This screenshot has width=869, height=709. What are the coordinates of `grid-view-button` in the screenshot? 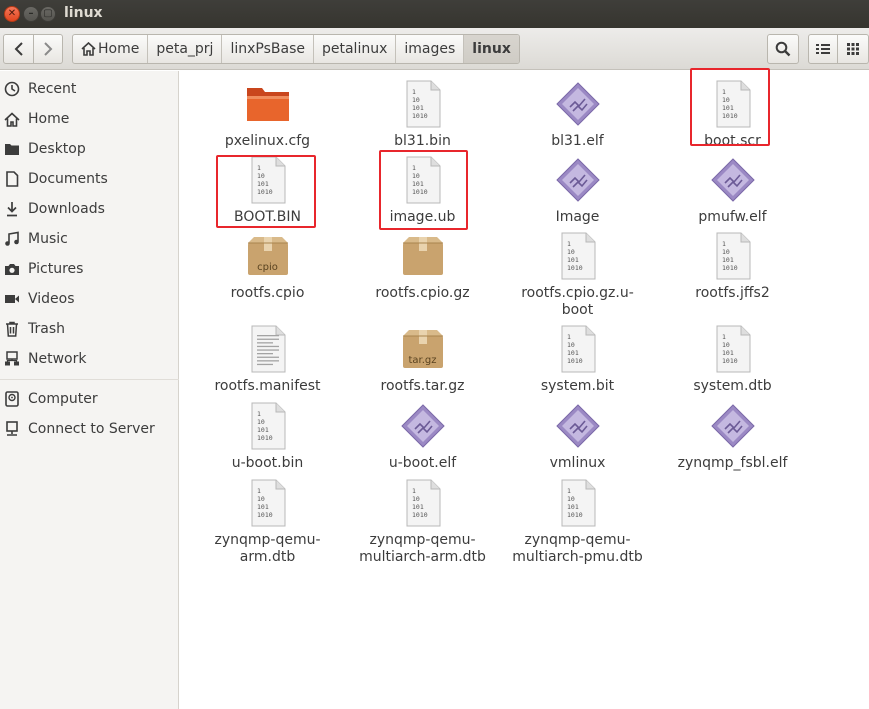 It's located at (853, 49).